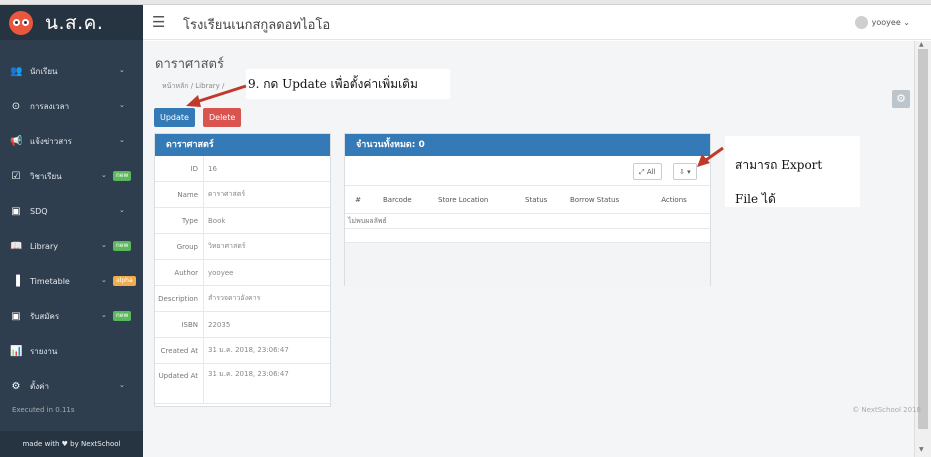 This screenshot has height=457, width=931. I want to click on detail-value: Book, so click(217, 220).